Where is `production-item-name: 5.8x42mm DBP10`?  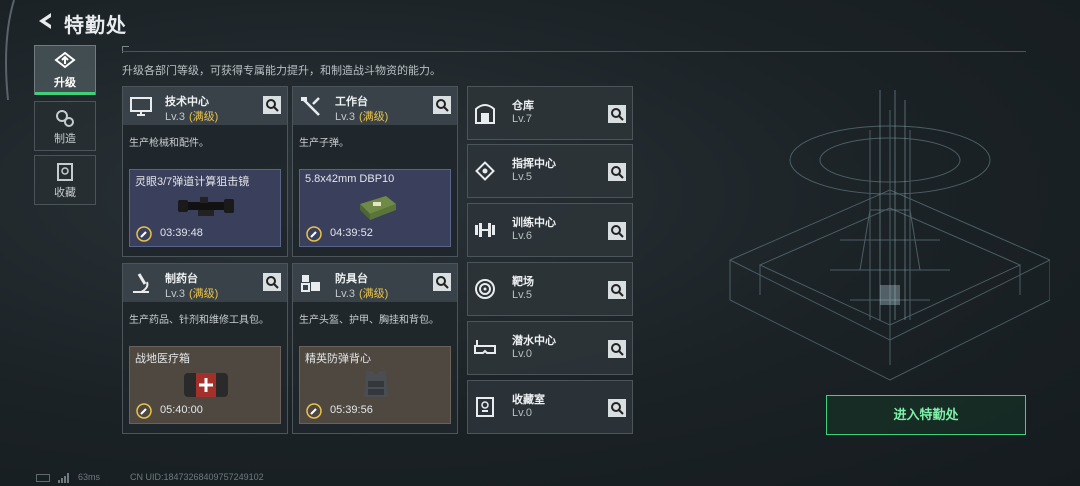
production-item-name: 5.8x42mm DBP10 is located at coordinates (350, 179).